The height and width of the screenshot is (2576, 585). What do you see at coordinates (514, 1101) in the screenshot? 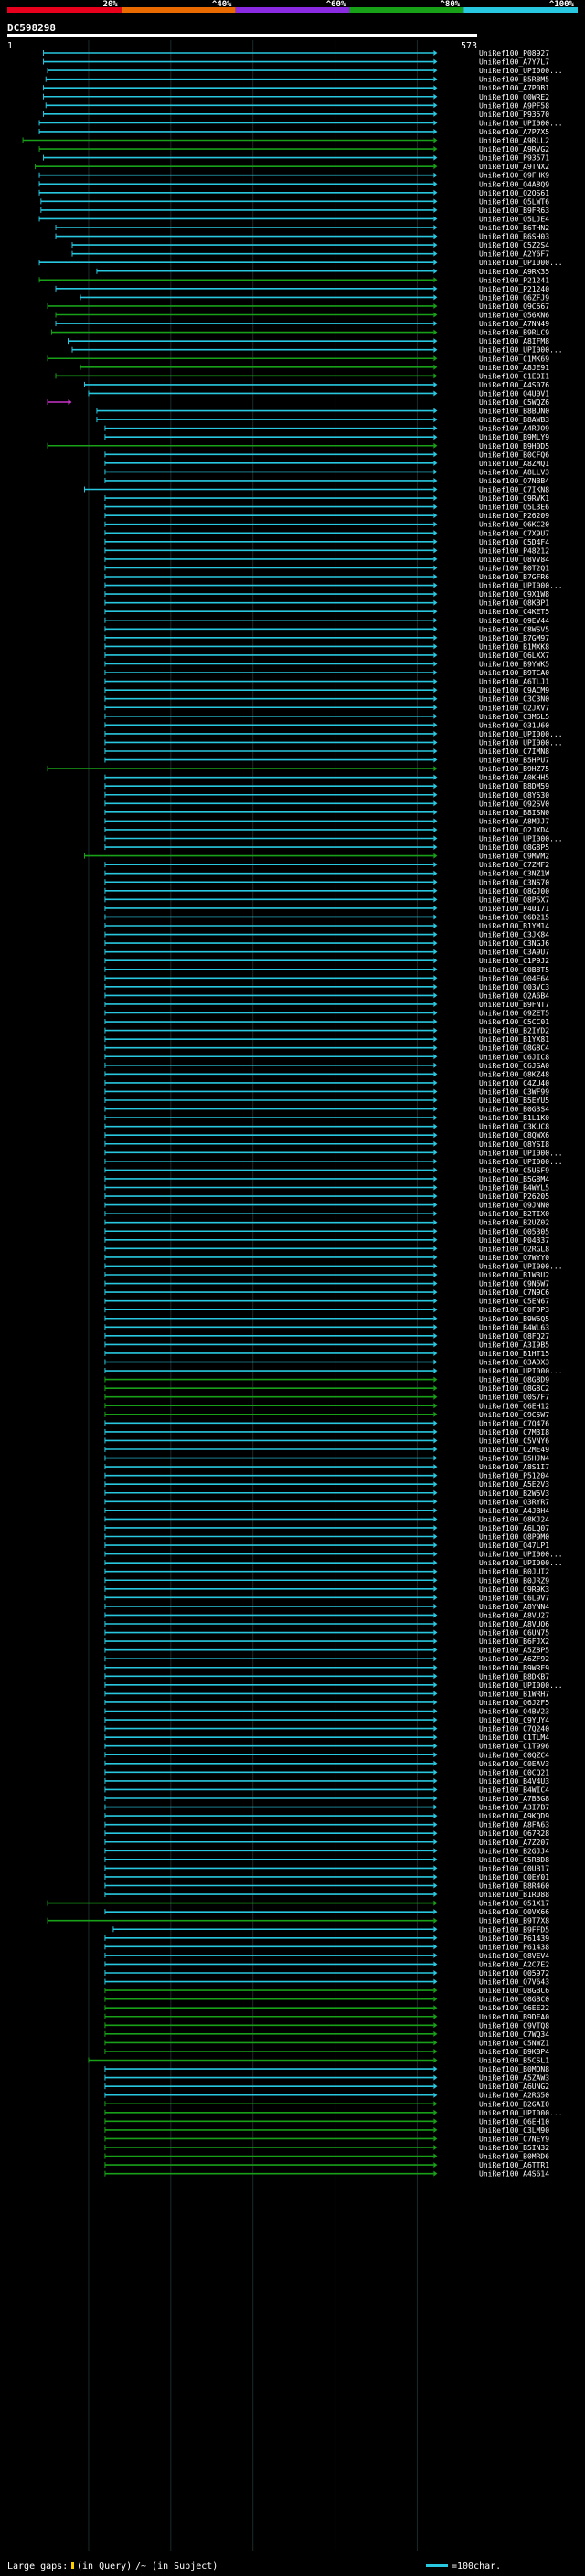
I see `hit-label: UniRef100_B5EYU5` at bounding box center [514, 1101].